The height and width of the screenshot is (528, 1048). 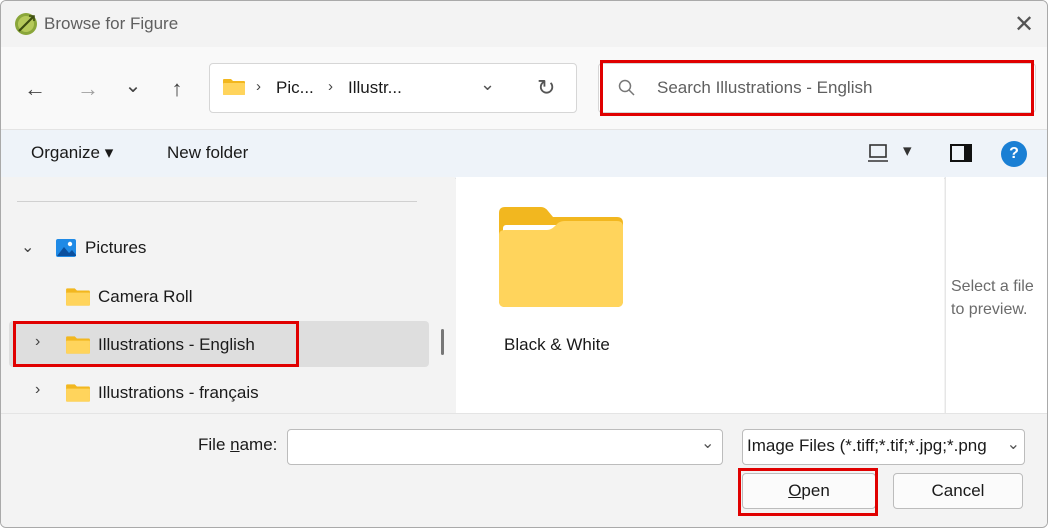 What do you see at coordinates (145, 296) in the screenshot?
I see `tree-item-label: Camera Roll` at bounding box center [145, 296].